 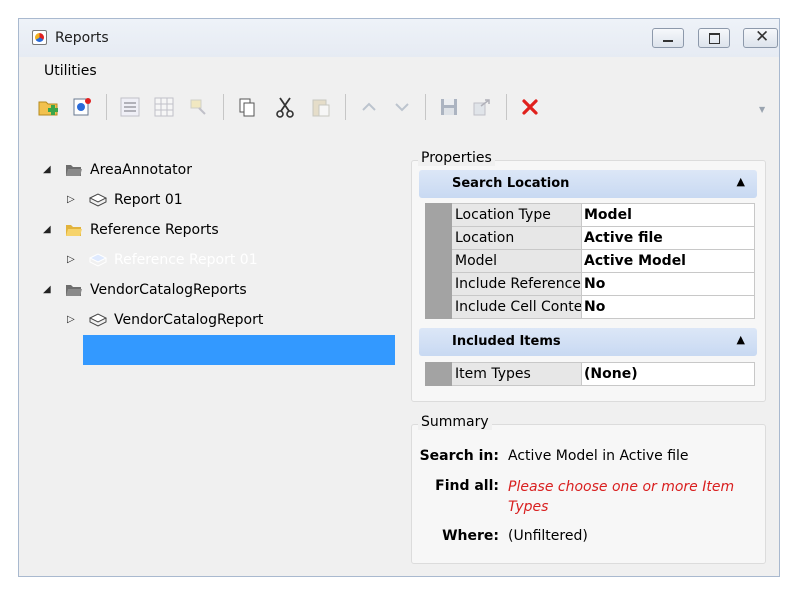 I want to click on properties-label: Properties, so click(x=456, y=158).